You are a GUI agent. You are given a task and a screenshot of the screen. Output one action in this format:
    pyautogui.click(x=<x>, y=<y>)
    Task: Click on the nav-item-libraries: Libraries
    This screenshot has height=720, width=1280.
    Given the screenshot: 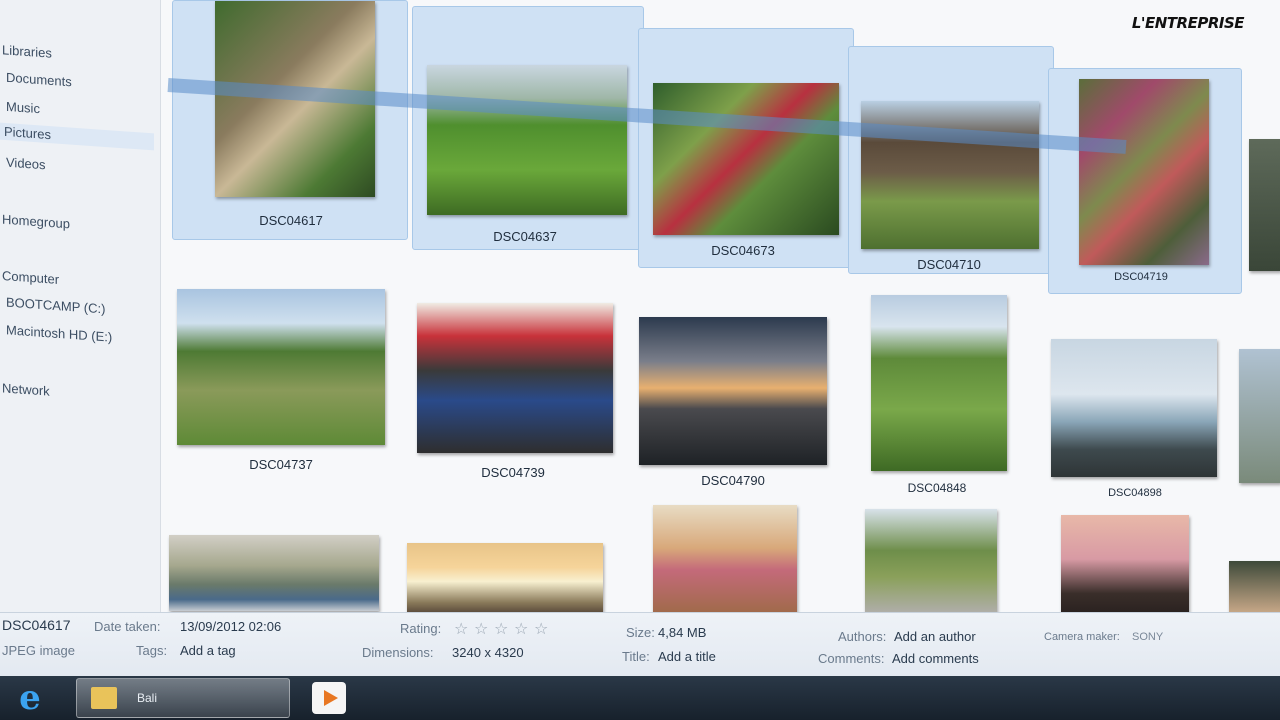 What is the action you would take?
    pyautogui.click(x=27, y=51)
    